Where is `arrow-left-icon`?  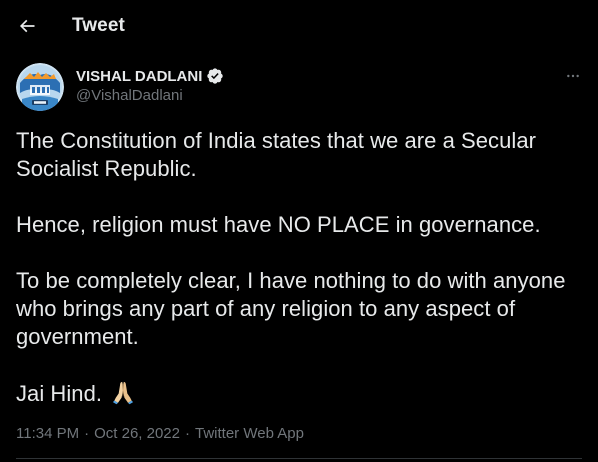 arrow-left-icon is located at coordinates (27, 26).